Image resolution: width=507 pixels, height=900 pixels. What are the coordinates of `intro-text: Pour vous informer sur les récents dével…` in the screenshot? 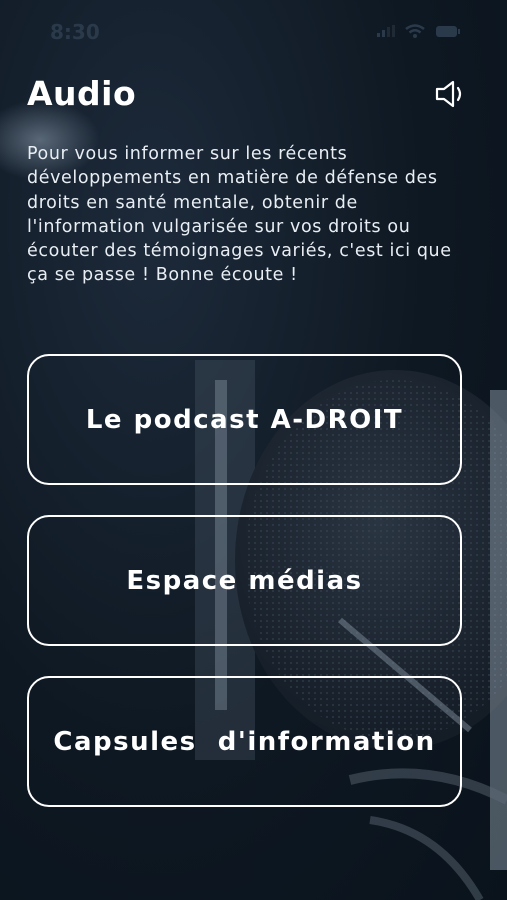 It's located at (239, 215).